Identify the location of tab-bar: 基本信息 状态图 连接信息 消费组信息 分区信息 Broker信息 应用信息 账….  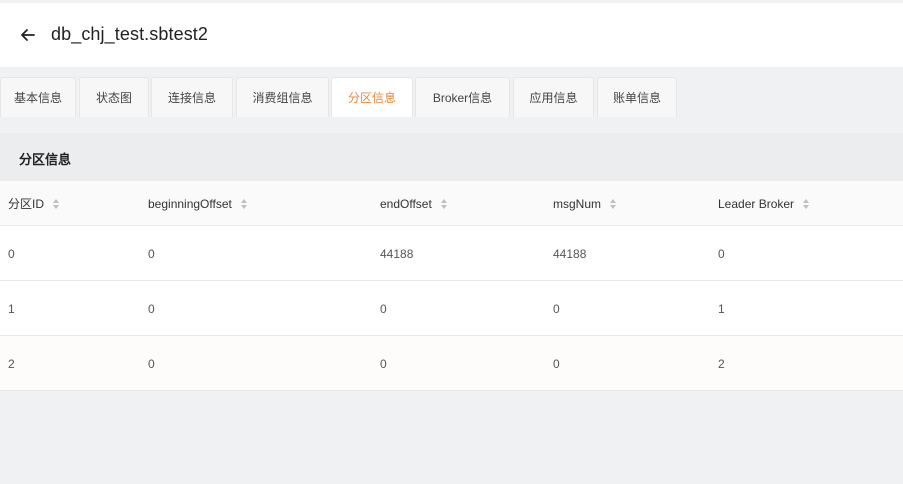
(451, 97).